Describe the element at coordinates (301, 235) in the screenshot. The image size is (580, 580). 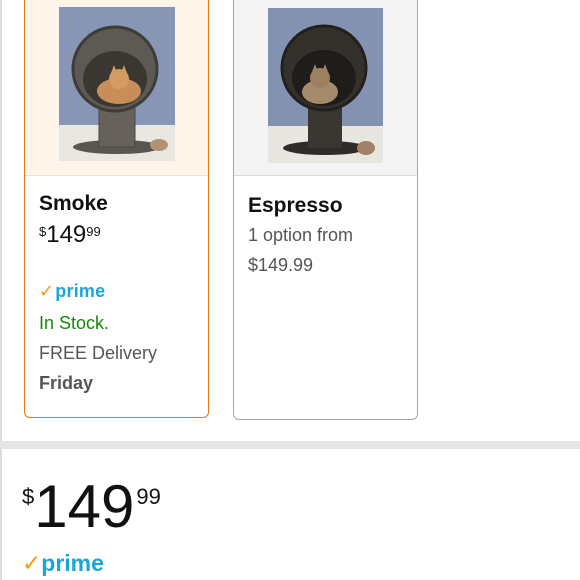
I see `option-count: 1 option from` at that location.